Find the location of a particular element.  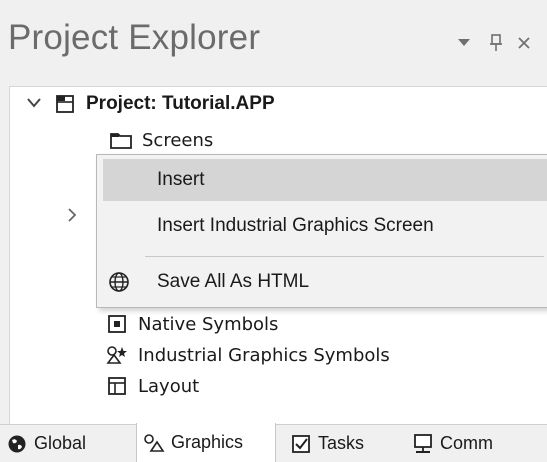

pin-icon is located at coordinates (496, 43).